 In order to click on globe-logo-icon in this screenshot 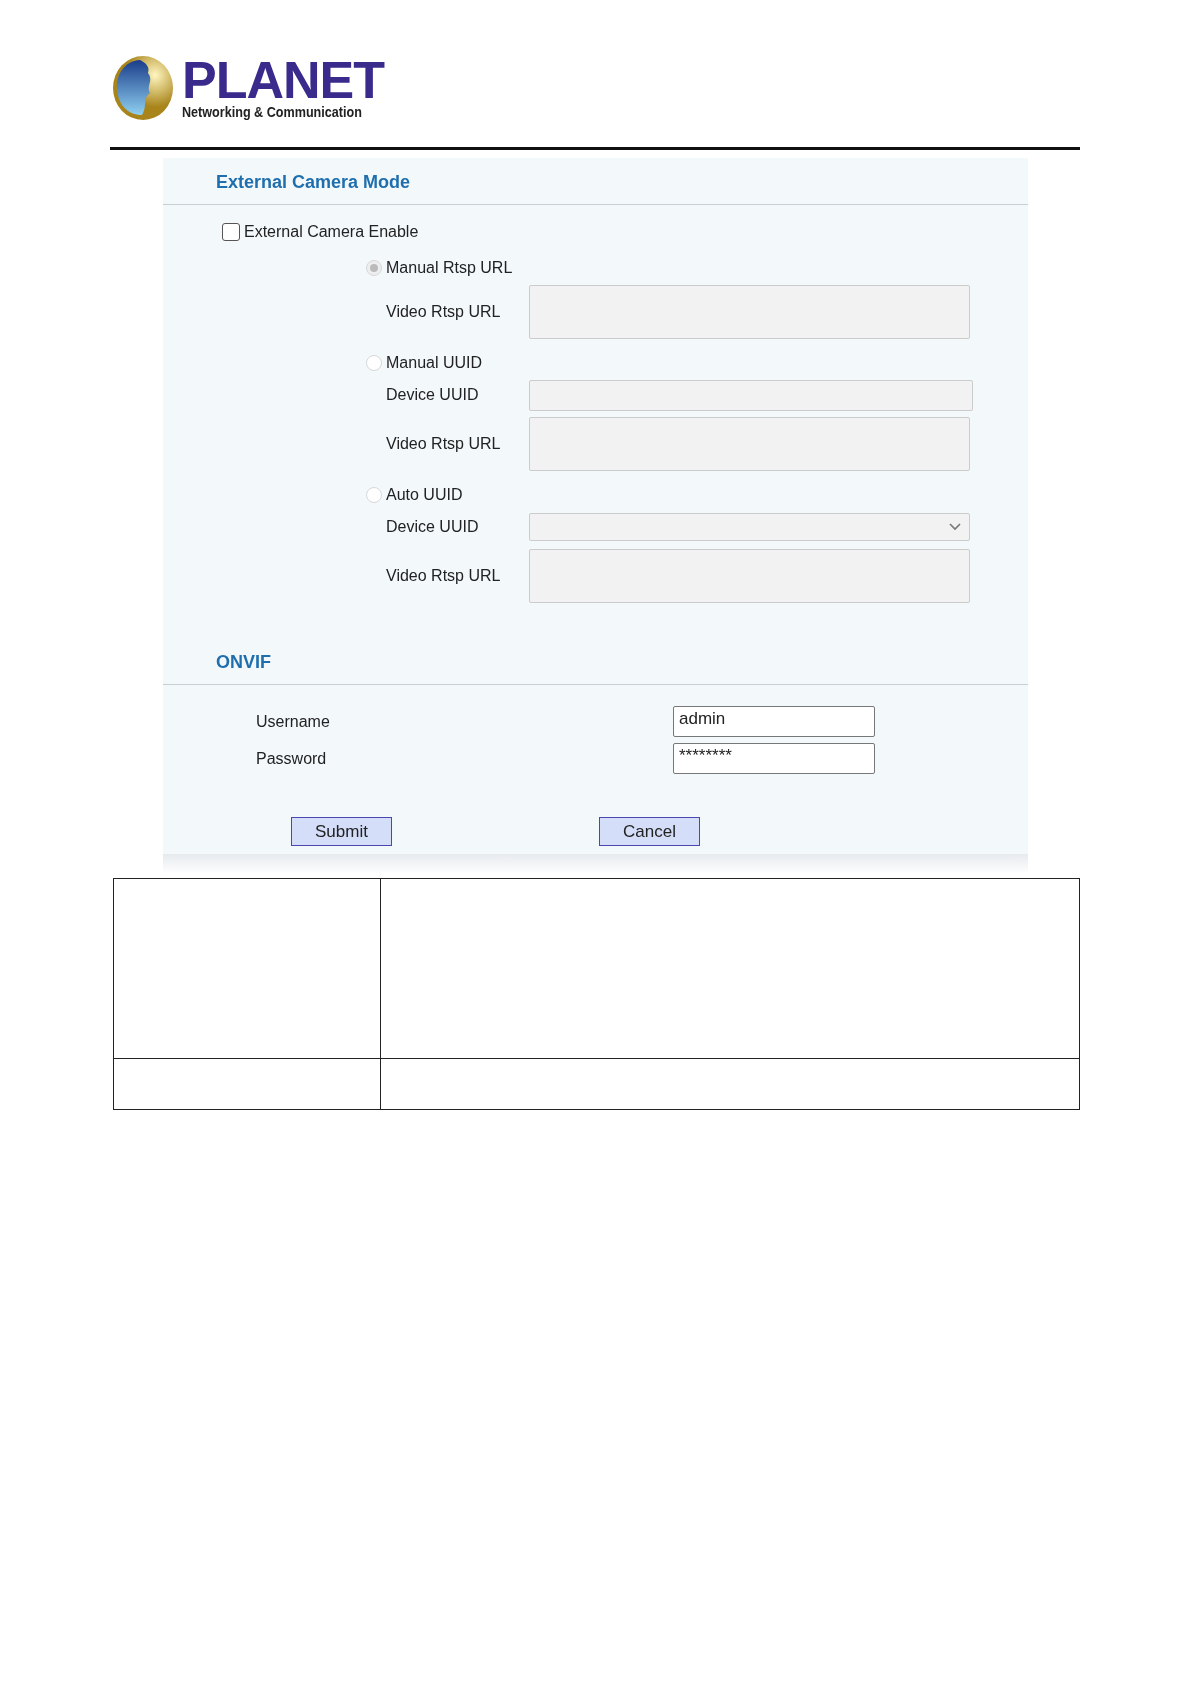, I will do `click(143, 88)`.